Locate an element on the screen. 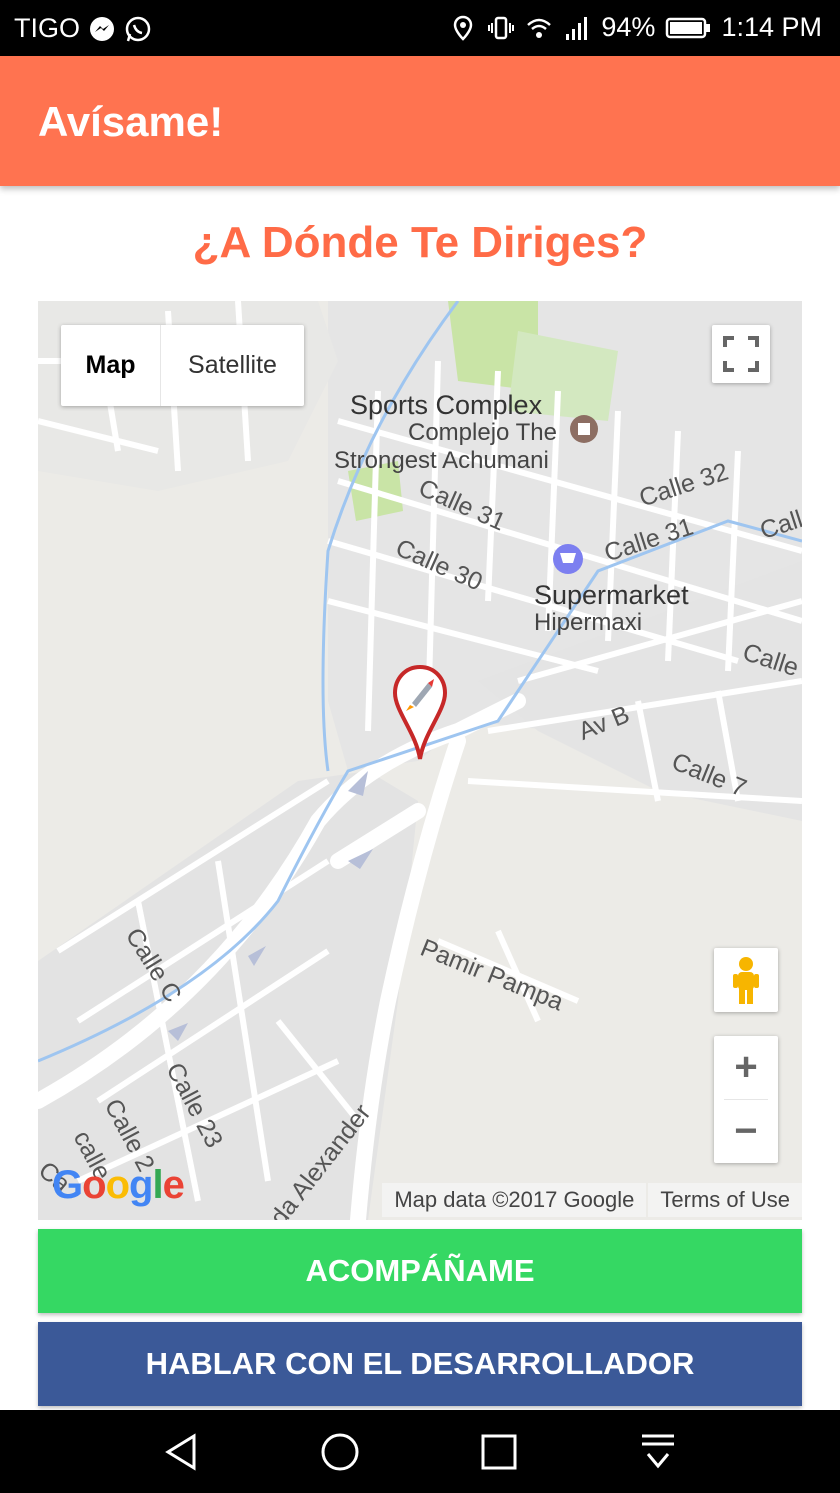  map-type-map-button: Map is located at coordinates (111, 365).